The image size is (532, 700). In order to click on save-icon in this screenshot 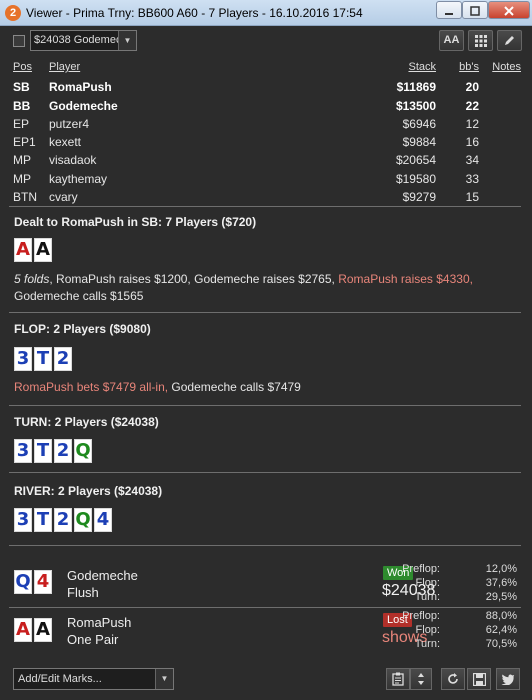, I will do `click(479, 679)`.